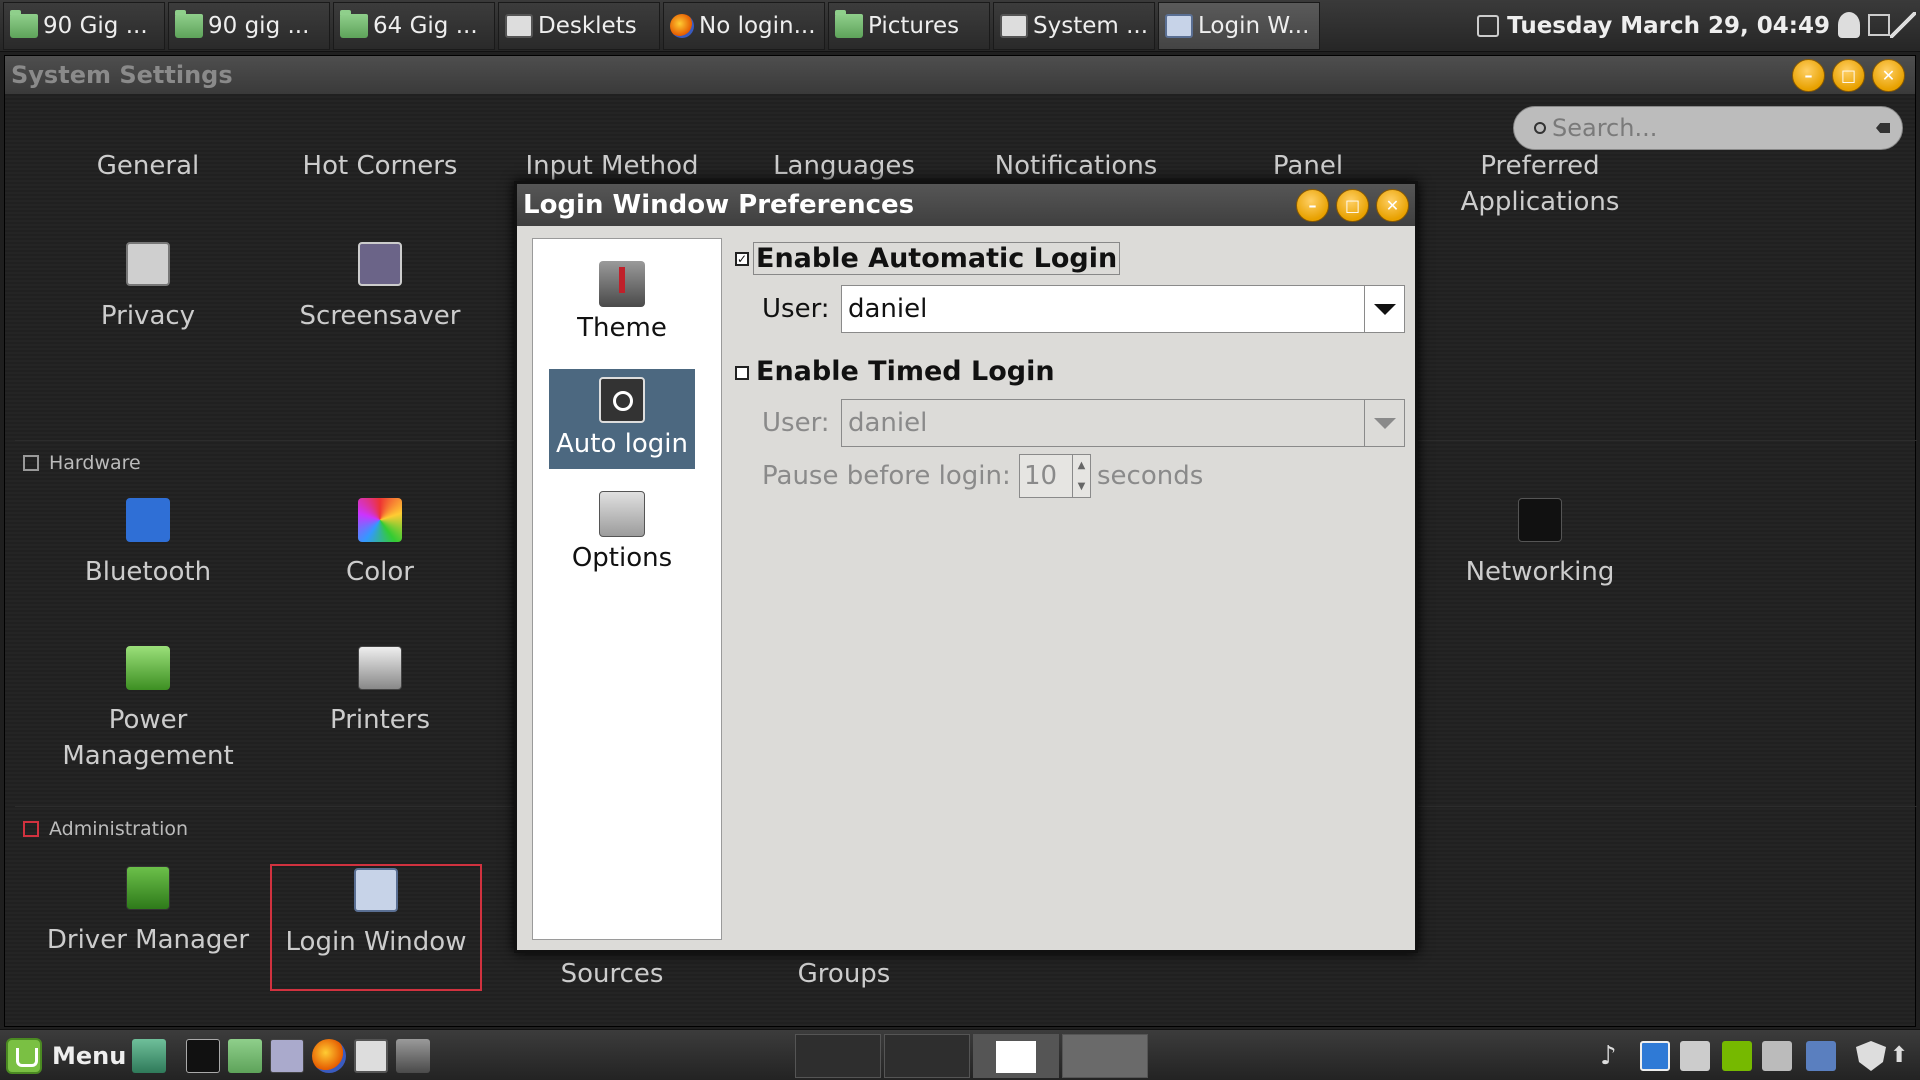 The image size is (1920, 1080). What do you see at coordinates (148, 264) in the screenshot?
I see `privacy-icon` at bounding box center [148, 264].